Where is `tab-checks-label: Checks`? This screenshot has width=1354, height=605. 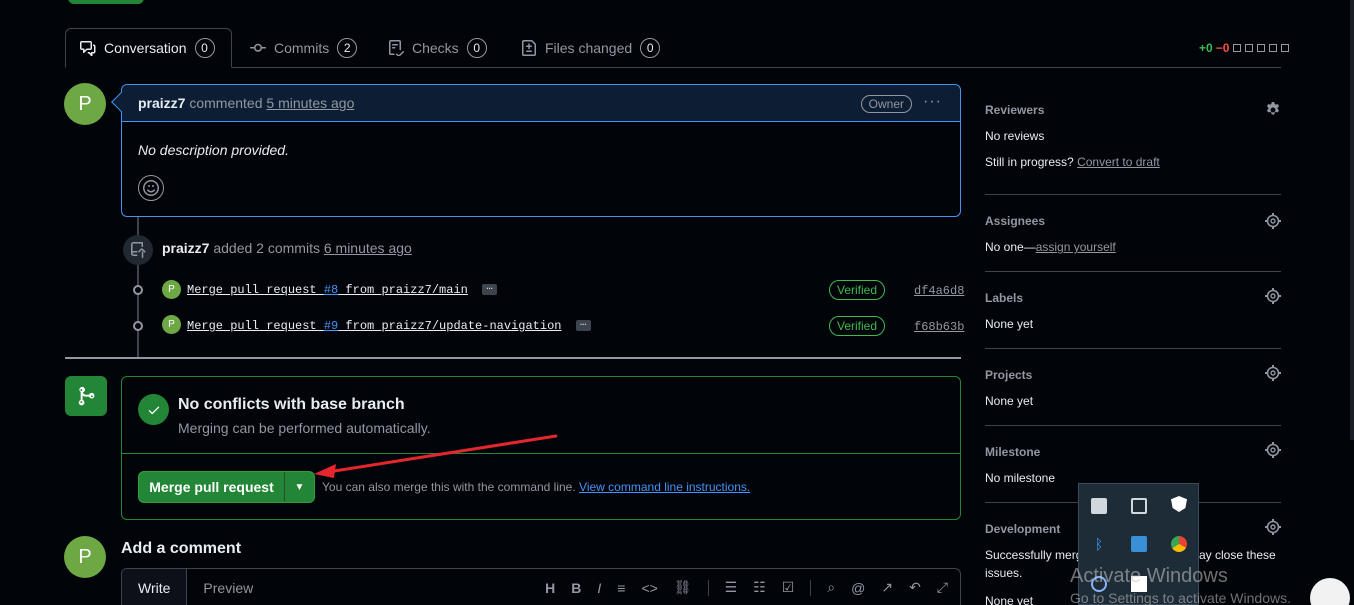 tab-checks-label: Checks is located at coordinates (435, 48).